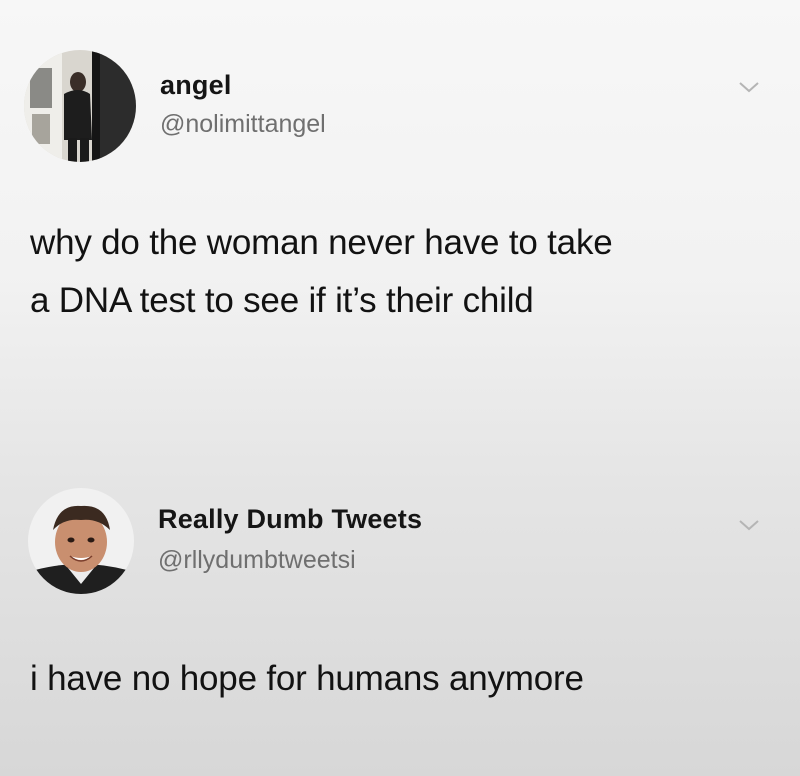  I want to click on user-handle: @rllydumbtweetsi, so click(257, 560).